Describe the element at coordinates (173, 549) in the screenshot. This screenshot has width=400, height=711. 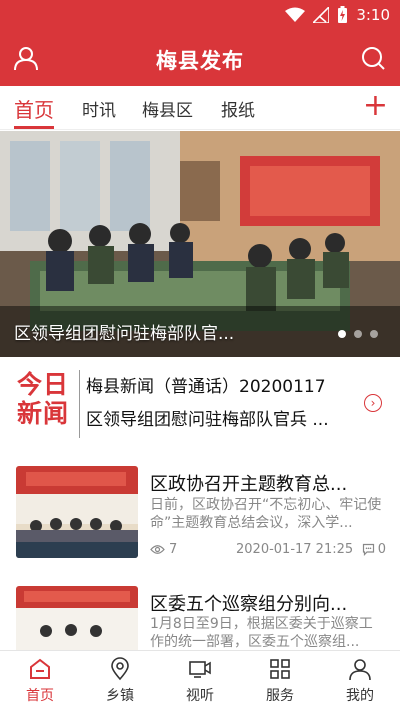
I see `views-value: 7` at that location.